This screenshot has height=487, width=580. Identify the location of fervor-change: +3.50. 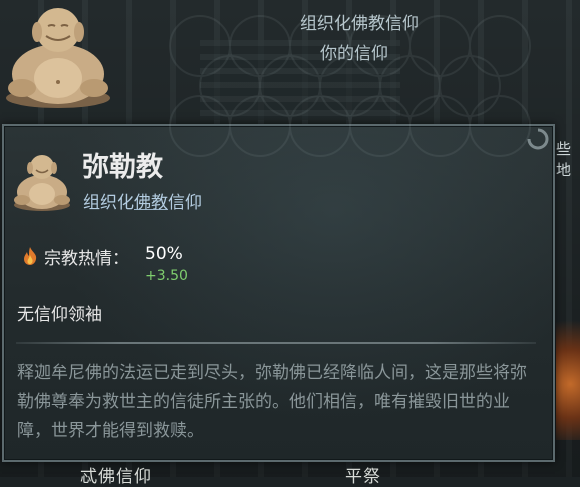
(166, 276).